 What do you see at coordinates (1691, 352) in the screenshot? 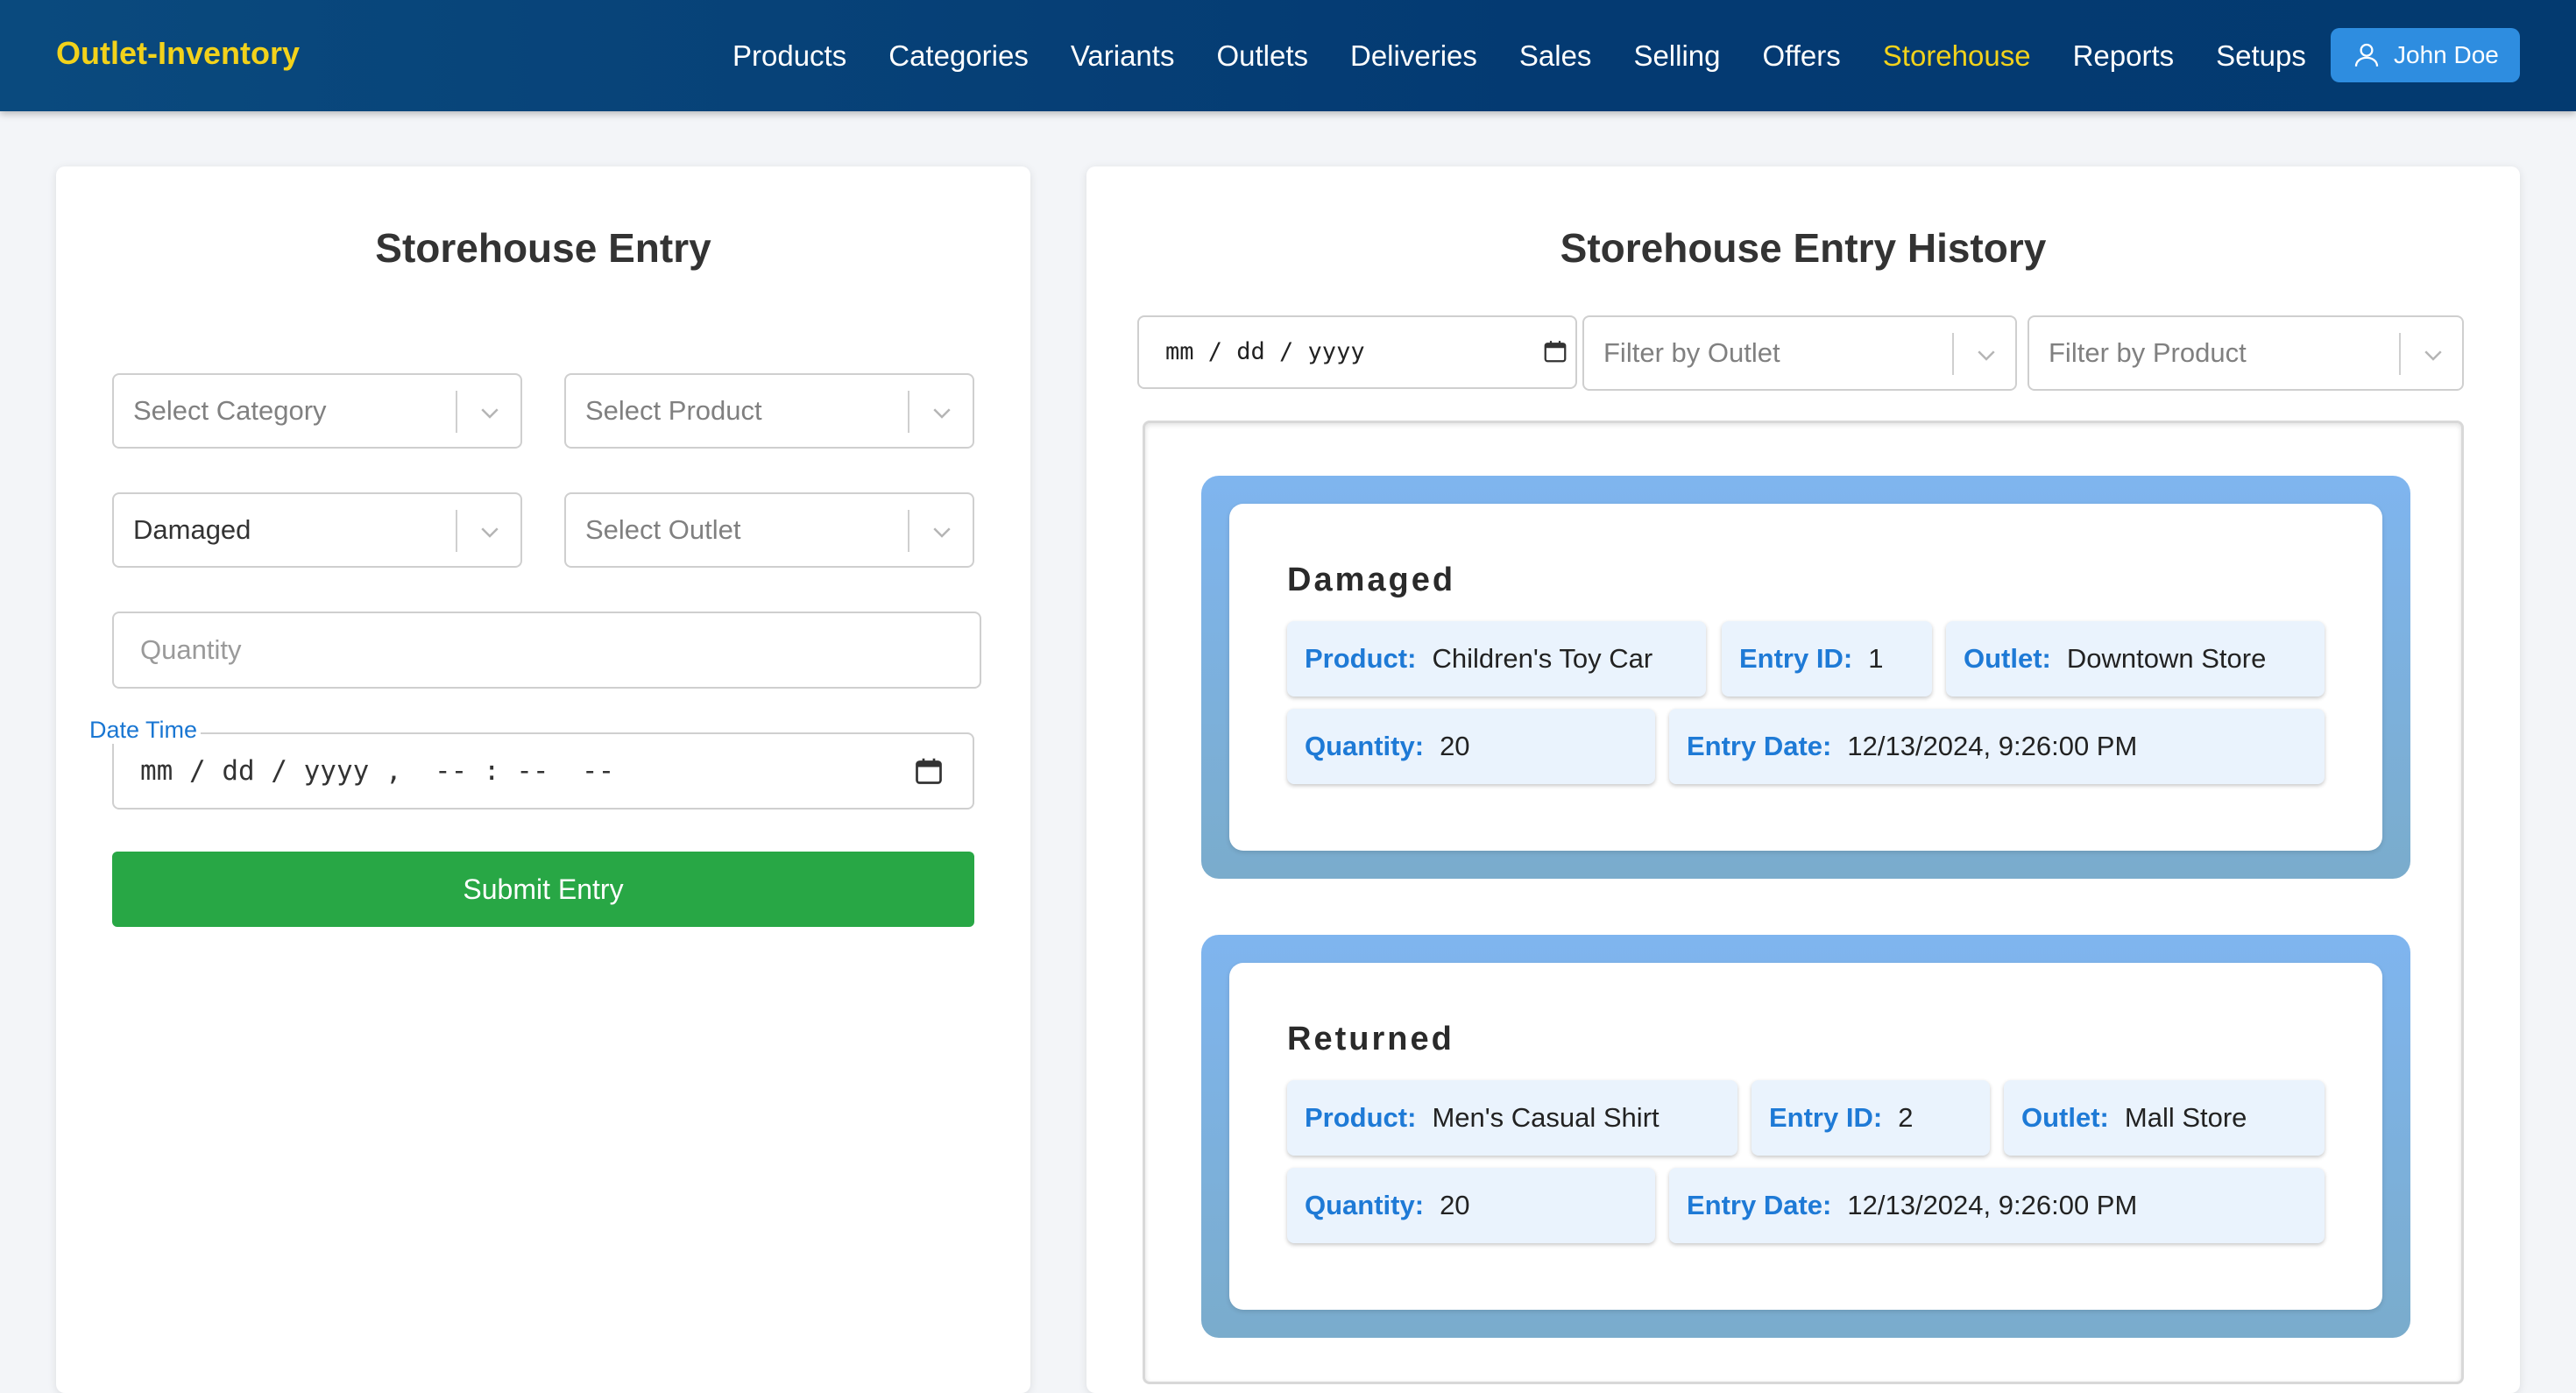
I see `outlet-filter-placeholder: Filter by Outlet` at bounding box center [1691, 352].